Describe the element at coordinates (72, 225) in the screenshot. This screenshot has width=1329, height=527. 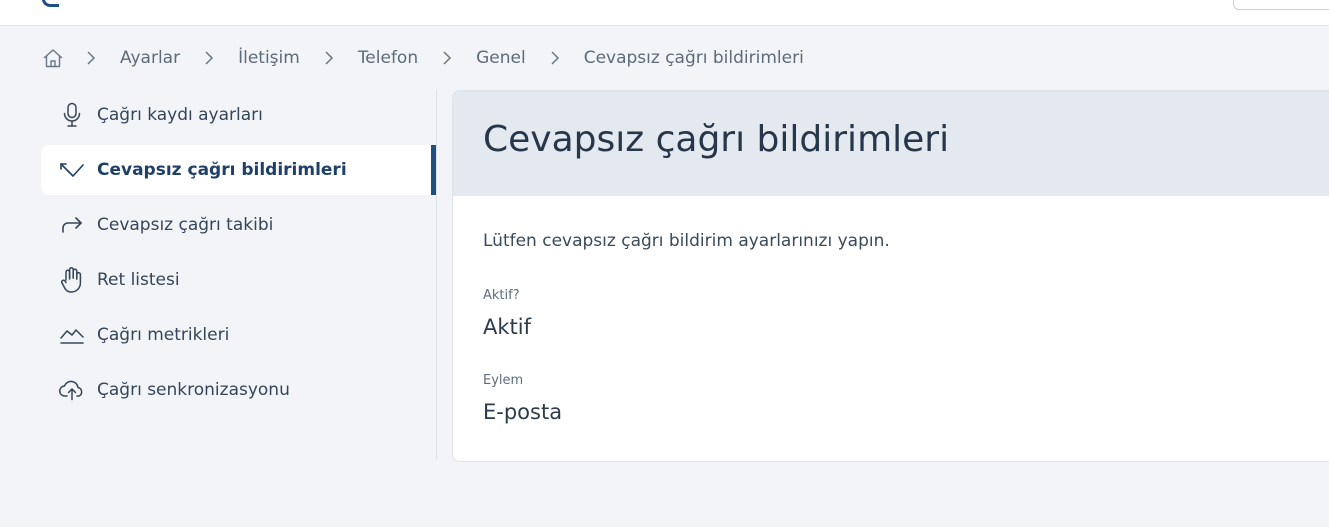
I see `forward-arrow-icon` at that location.